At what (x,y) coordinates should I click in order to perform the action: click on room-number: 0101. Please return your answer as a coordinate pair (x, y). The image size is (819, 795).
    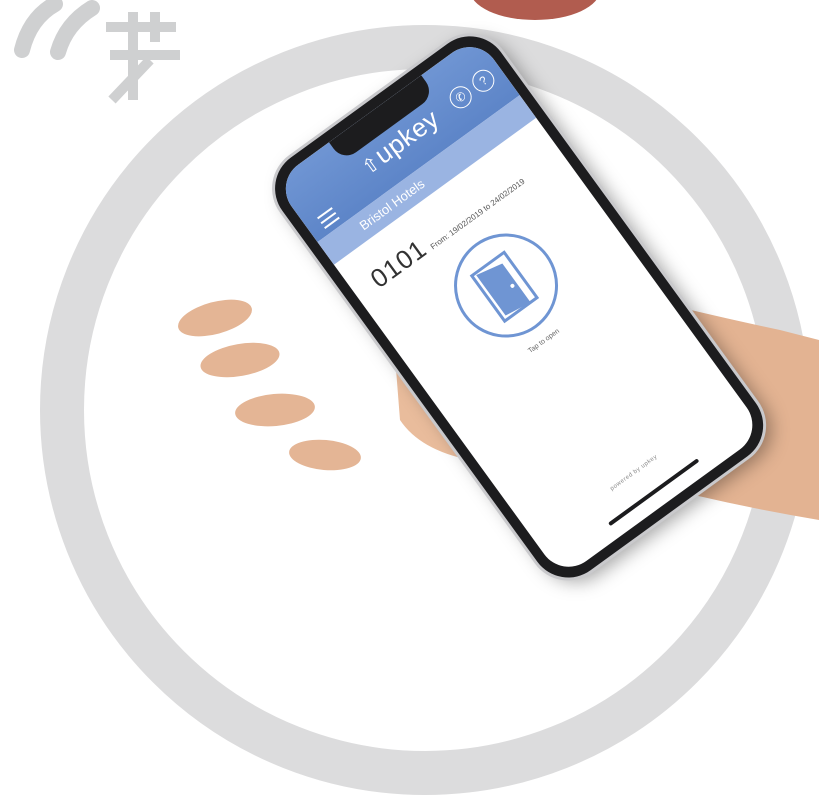
    Looking at the image, I should click on (398, 263).